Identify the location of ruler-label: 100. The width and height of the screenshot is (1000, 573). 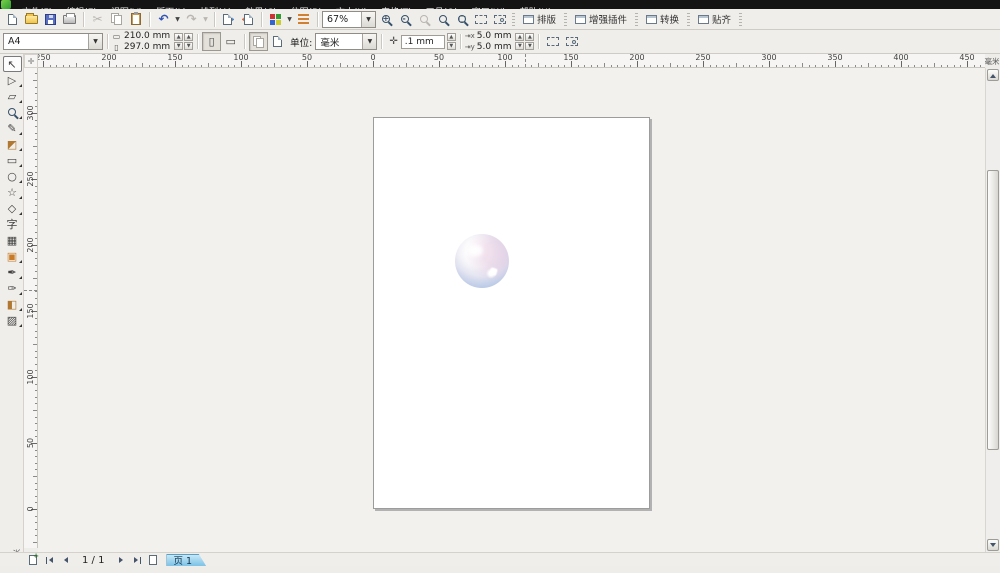
(505, 58).